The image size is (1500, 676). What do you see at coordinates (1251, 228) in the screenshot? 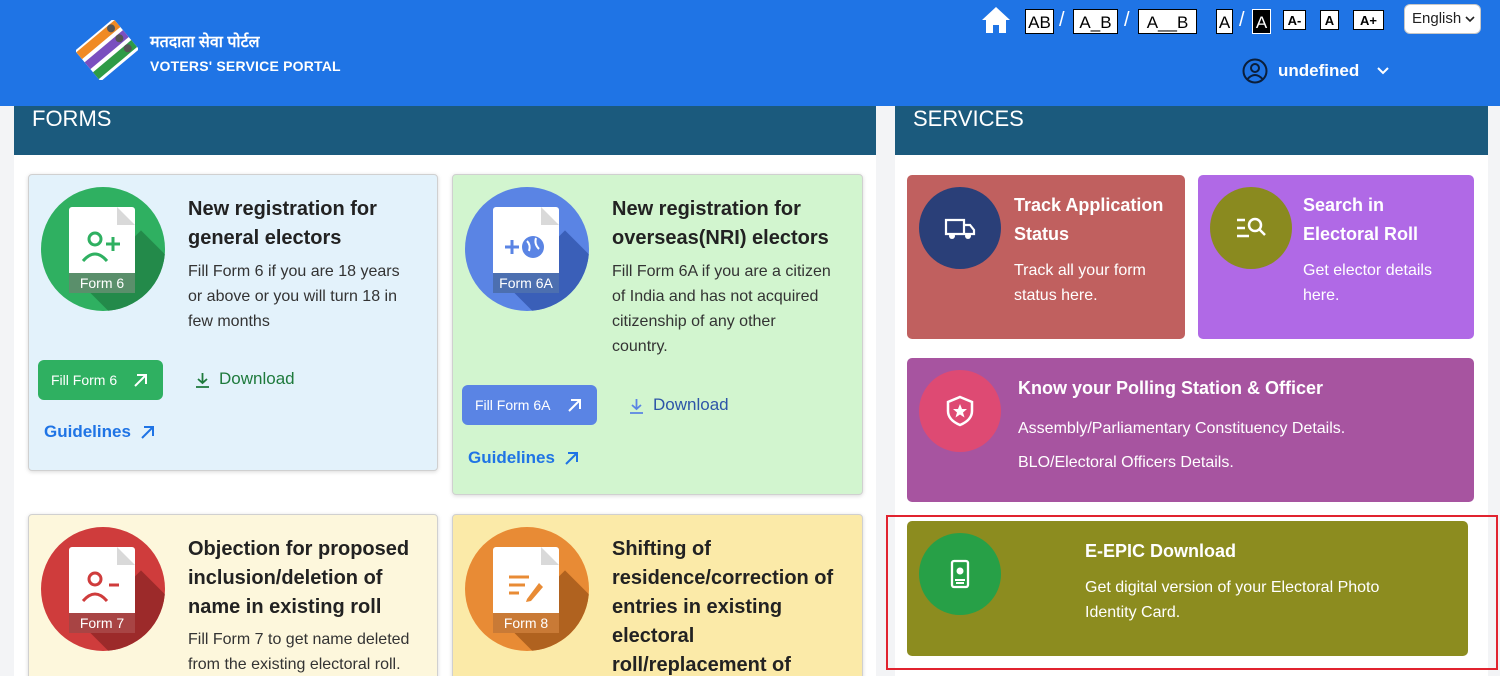
I see `search-list-icon` at bounding box center [1251, 228].